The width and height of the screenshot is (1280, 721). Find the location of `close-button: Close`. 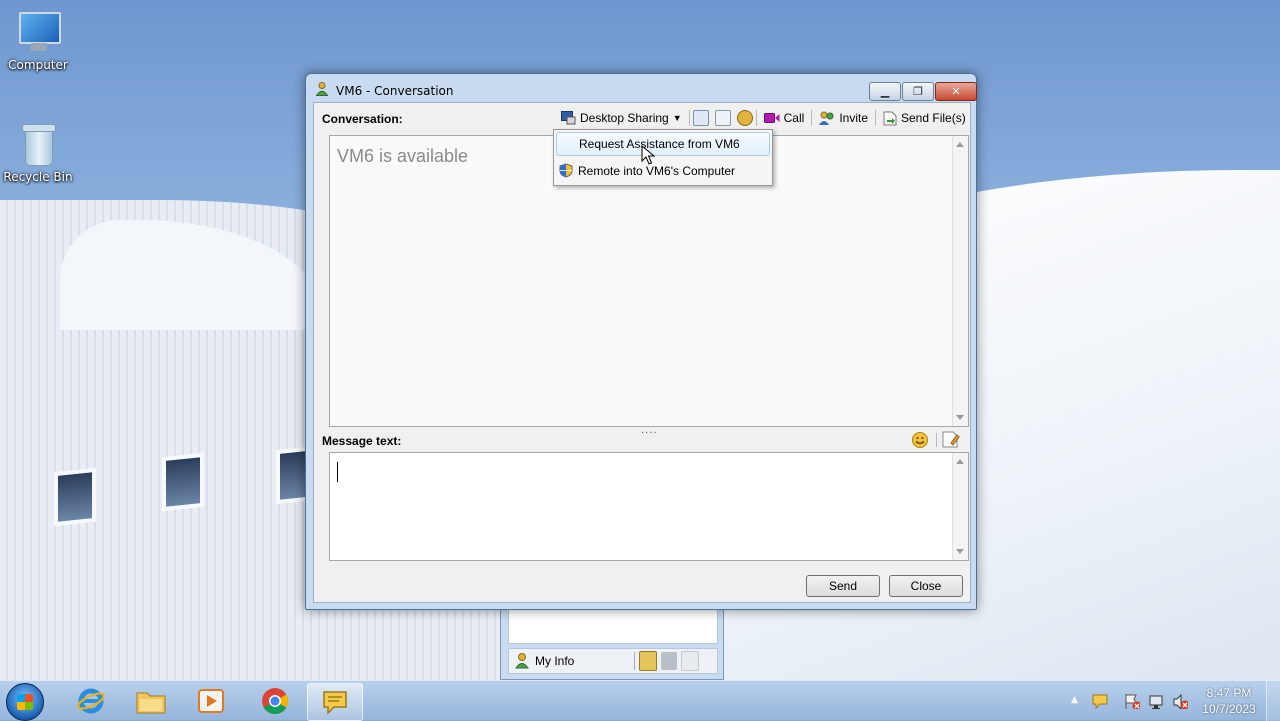

close-button: Close is located at coordinates (926, 586).